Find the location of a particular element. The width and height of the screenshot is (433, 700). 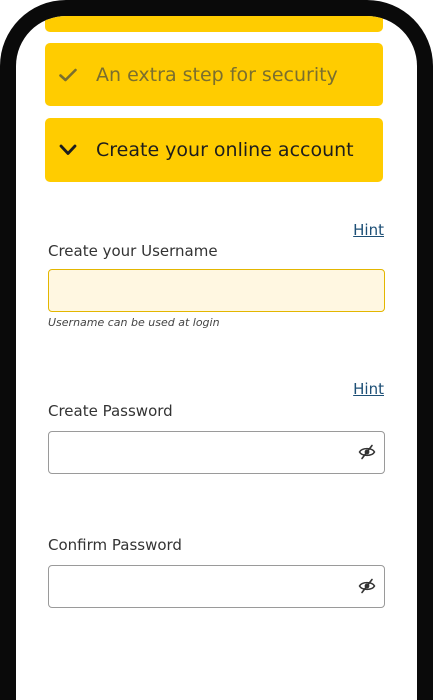

username-hint-link: Hint is located at coordinates (368, 230).